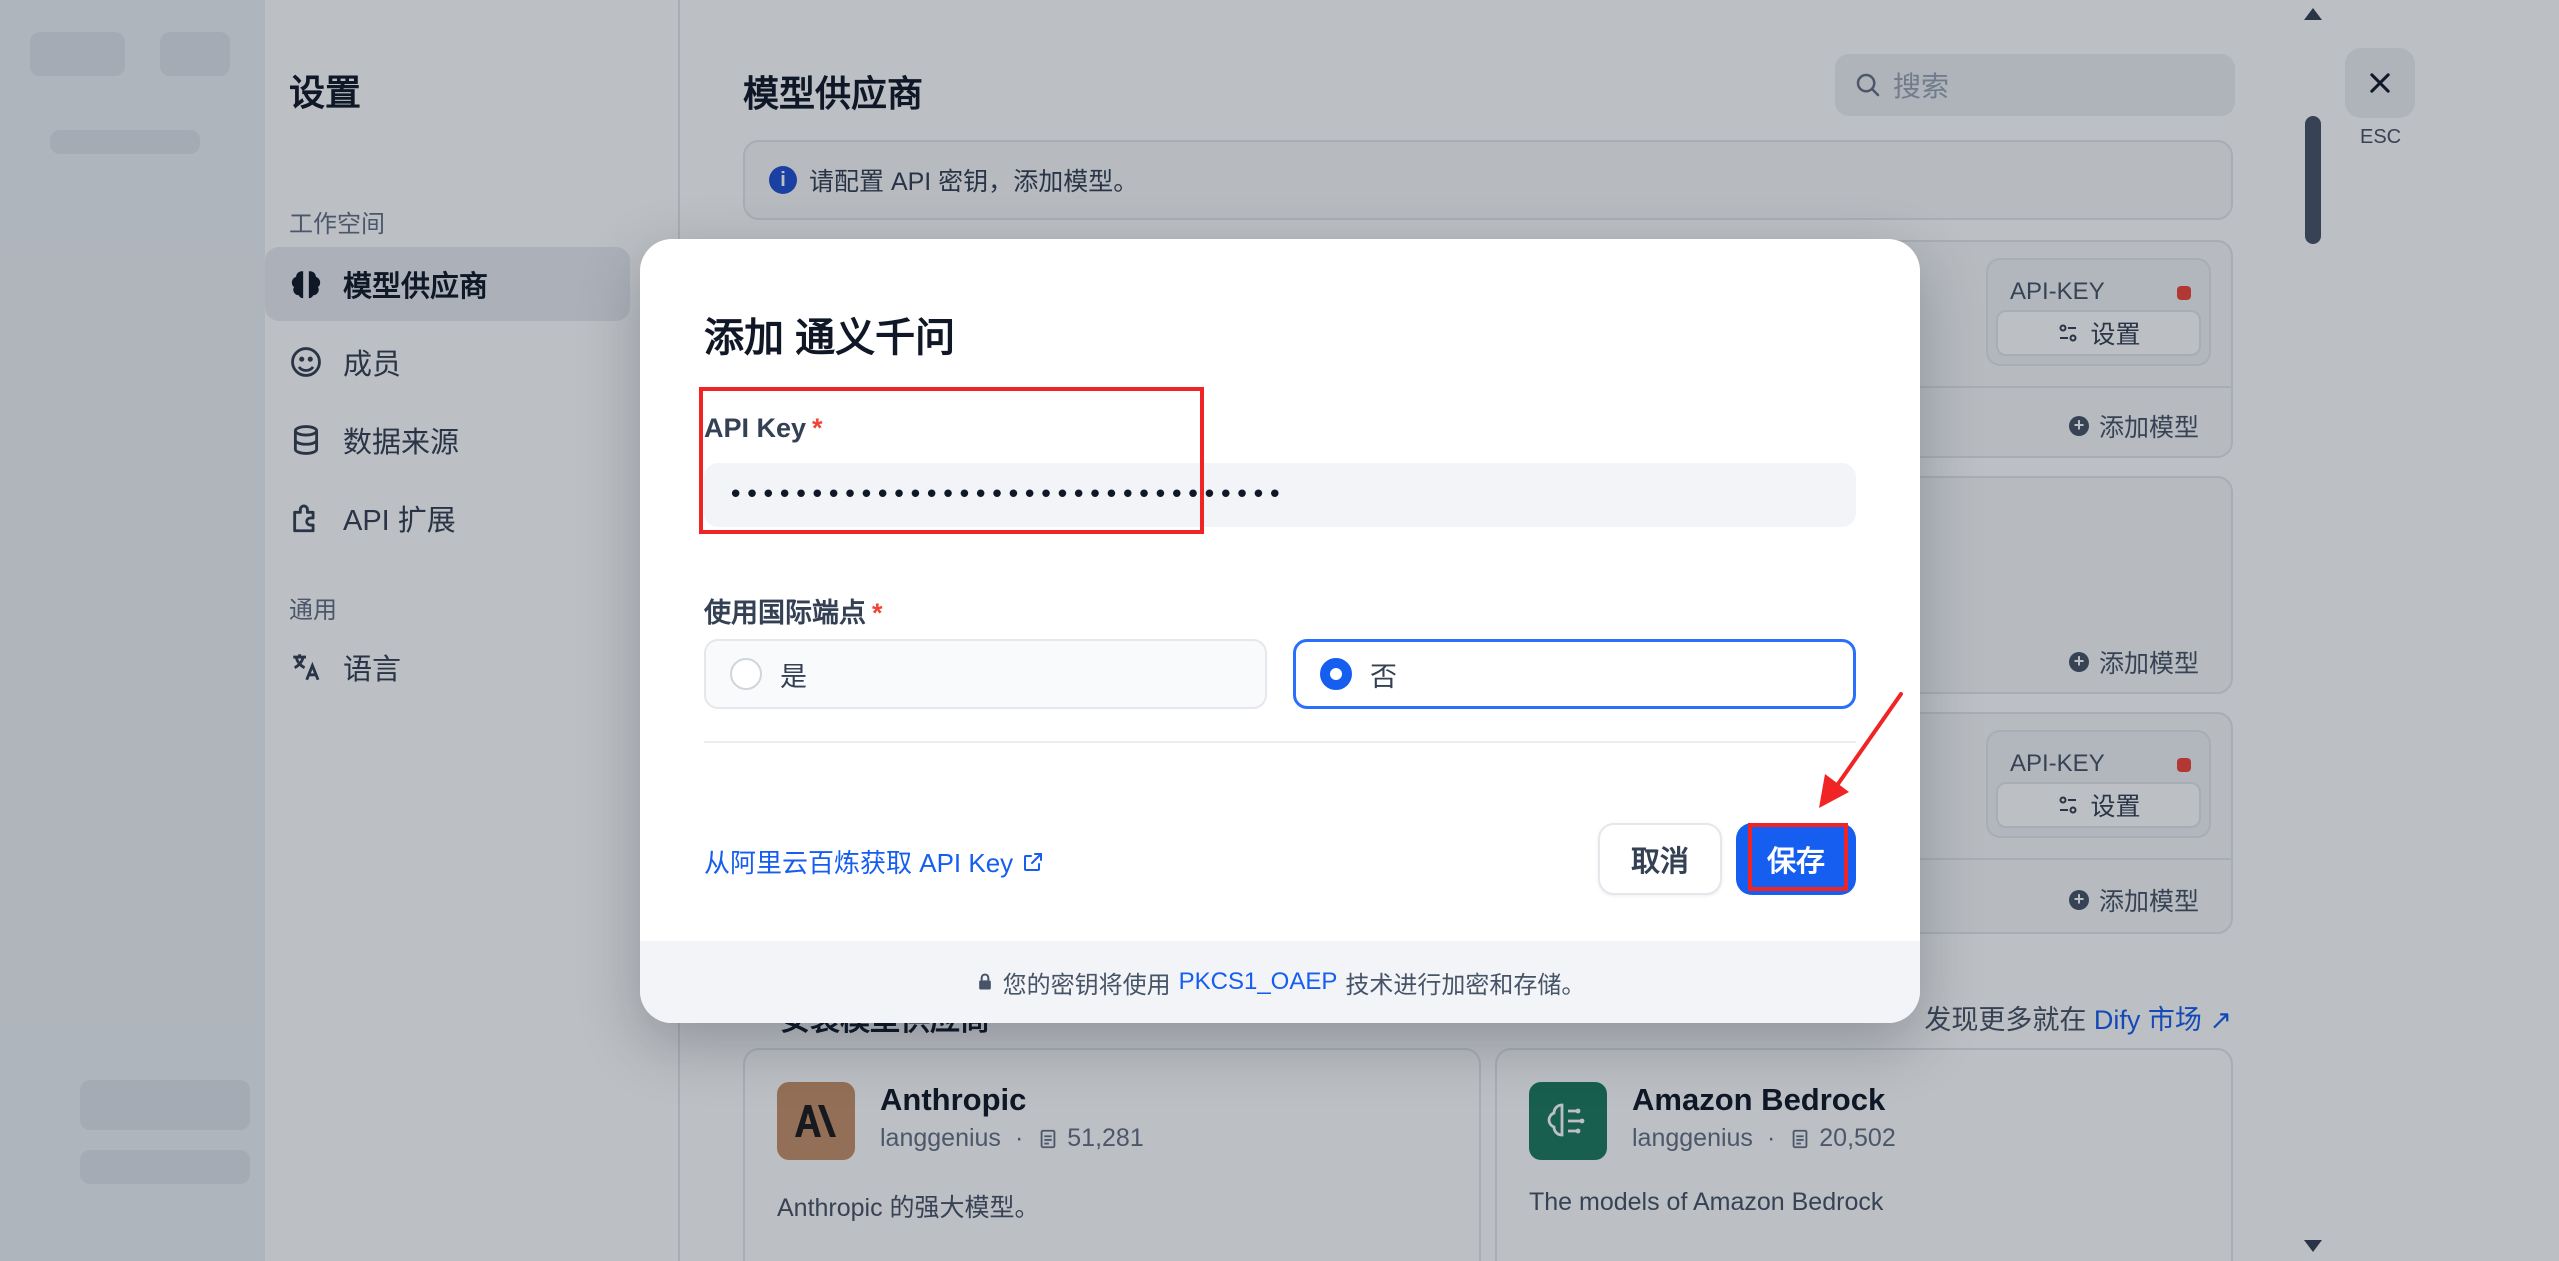  I want to click on annotation-arrow-icon, so click(1861, 750).